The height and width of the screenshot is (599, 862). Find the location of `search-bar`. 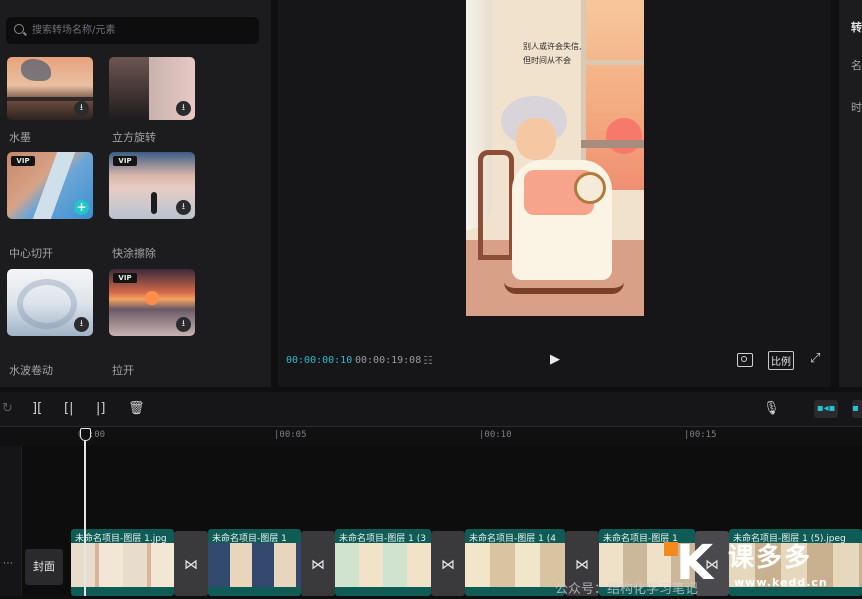

search-bar is located at coordinates (132, 30).